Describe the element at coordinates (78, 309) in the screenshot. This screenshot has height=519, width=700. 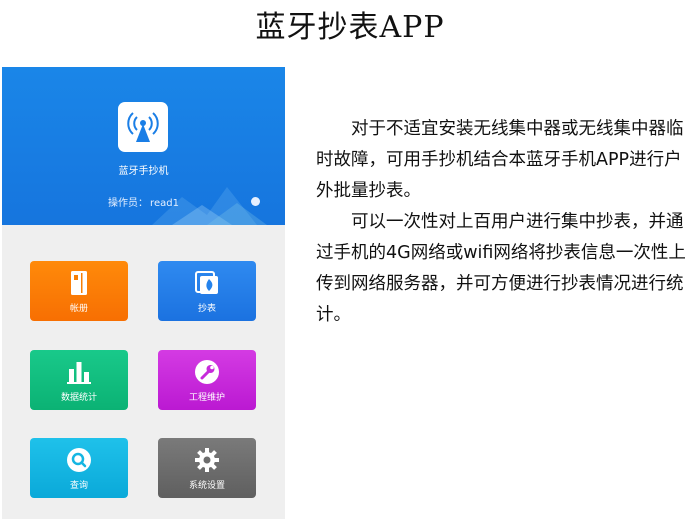
I see `tile-label: 帐册` at that location.